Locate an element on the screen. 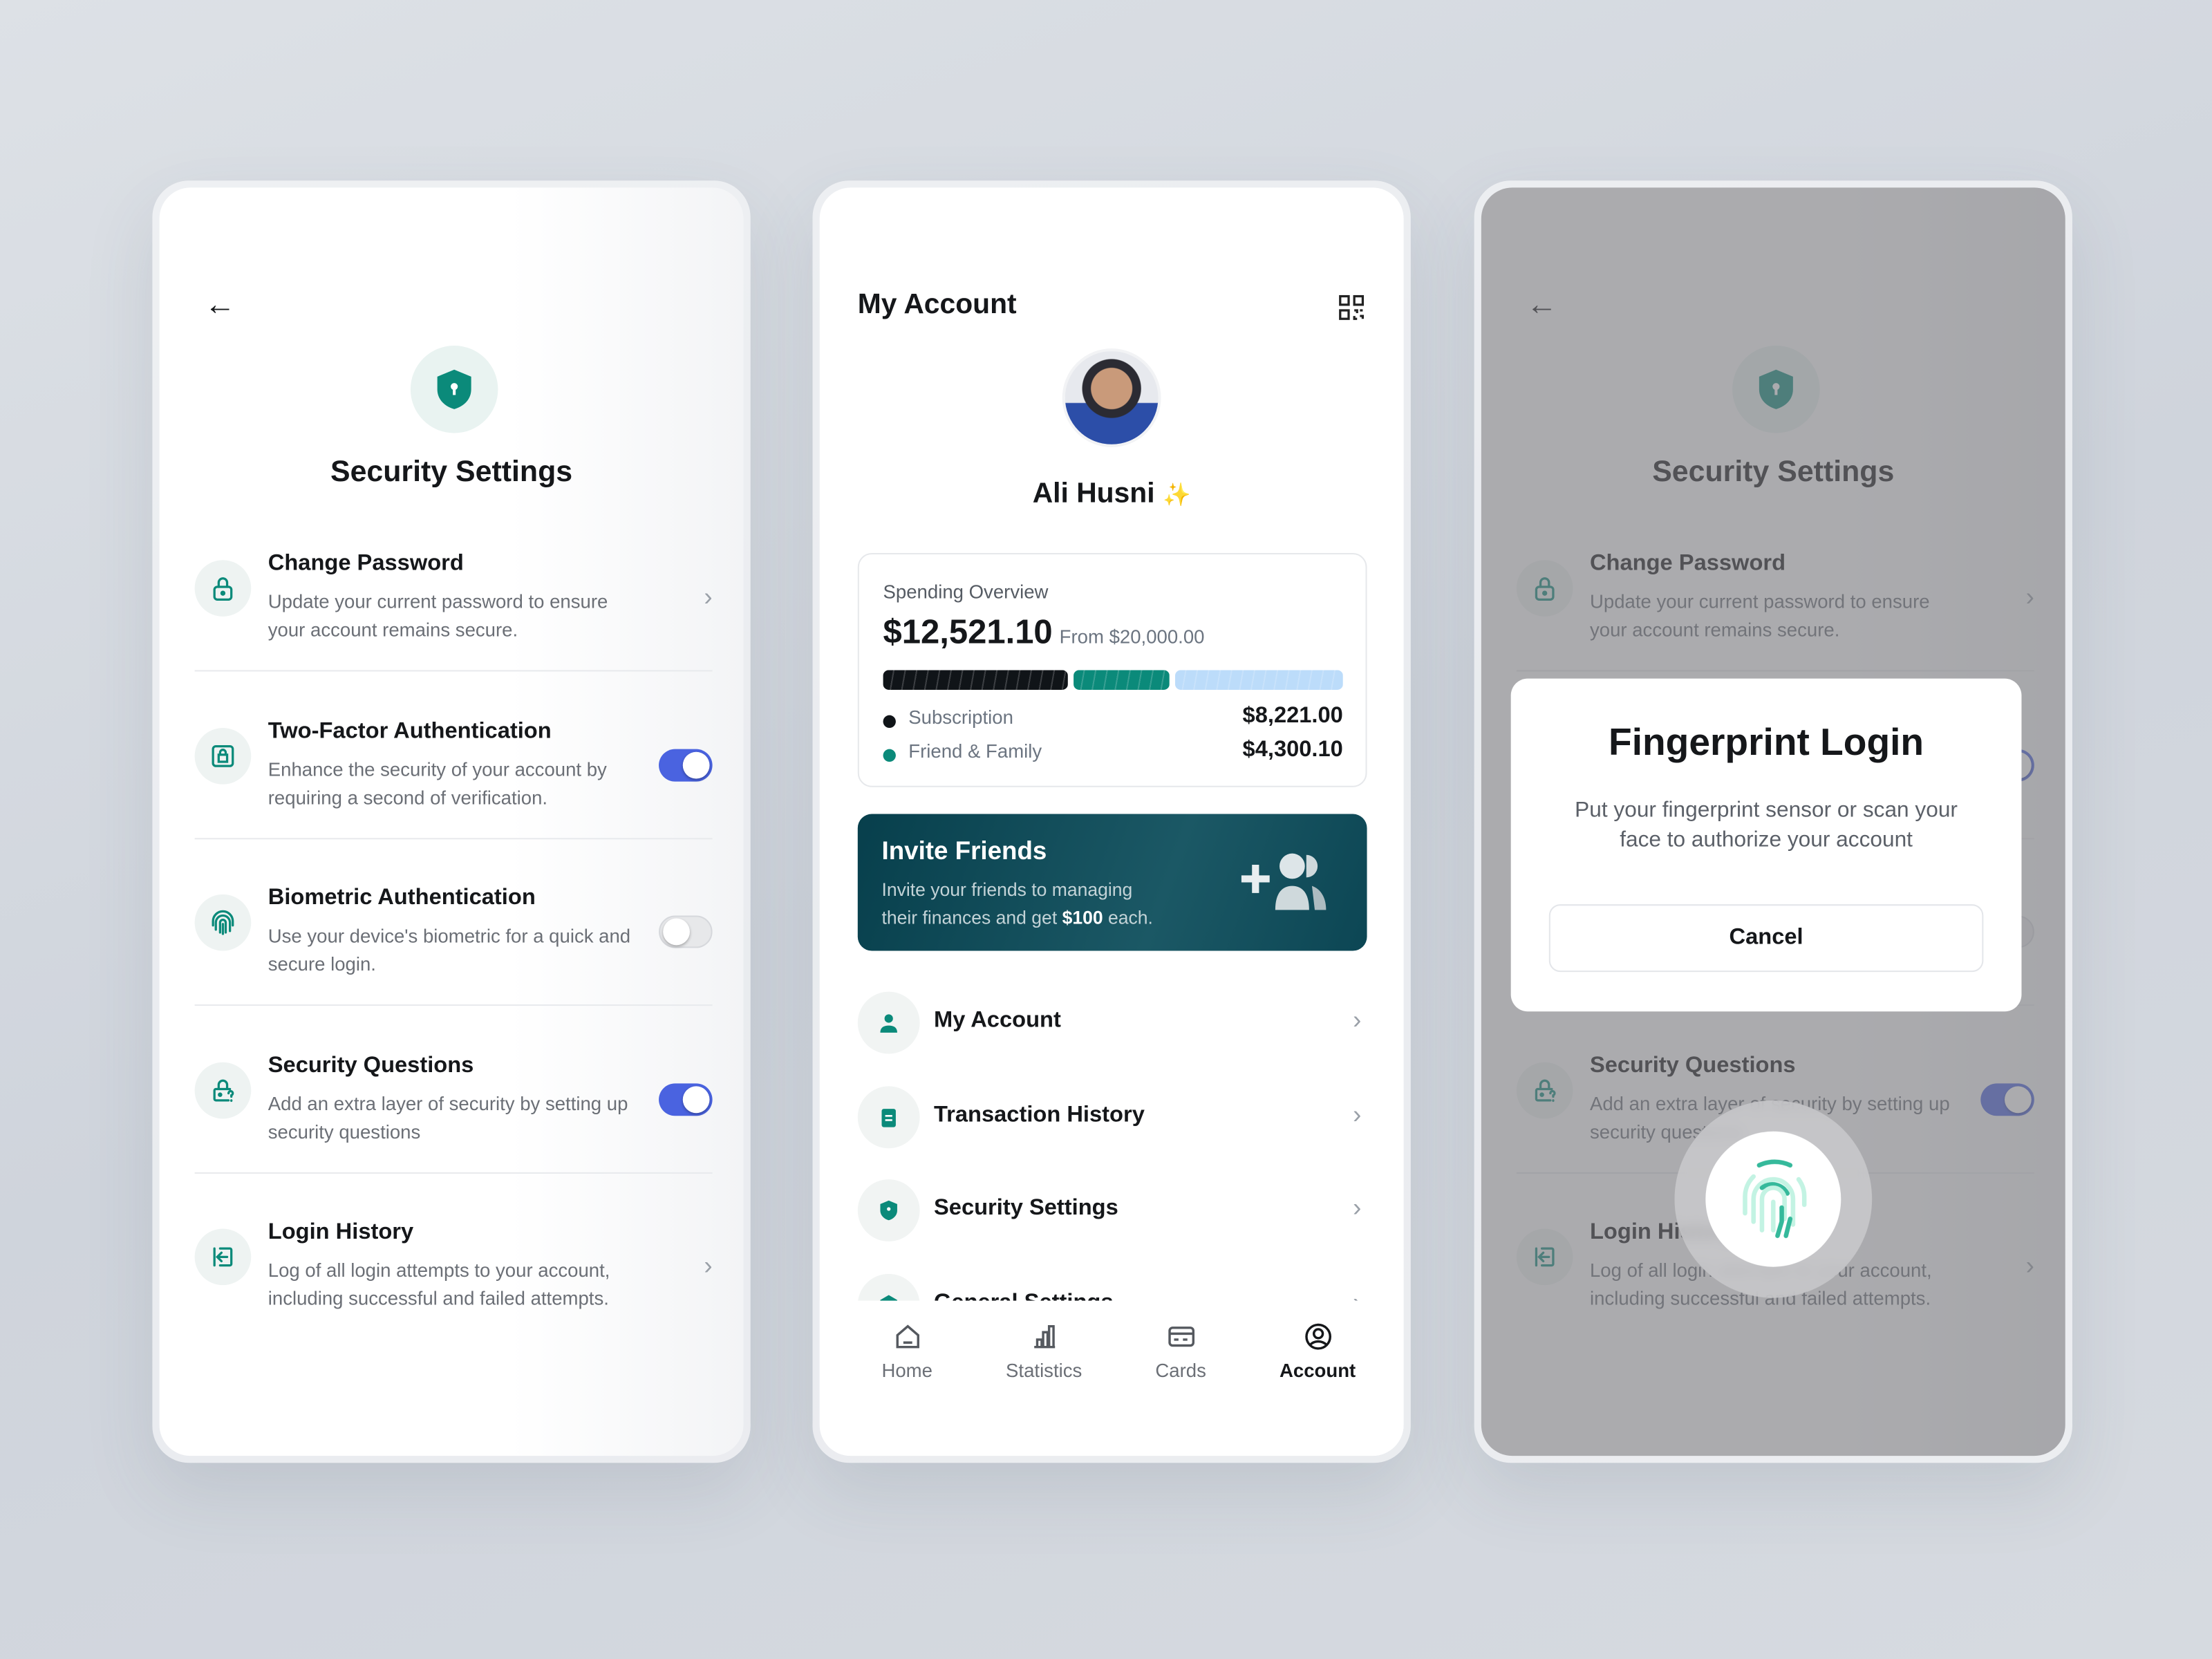 The height and width of the screenshot is (1659, 2212). legend-label: Subscription is located at coordinates (960, 718).